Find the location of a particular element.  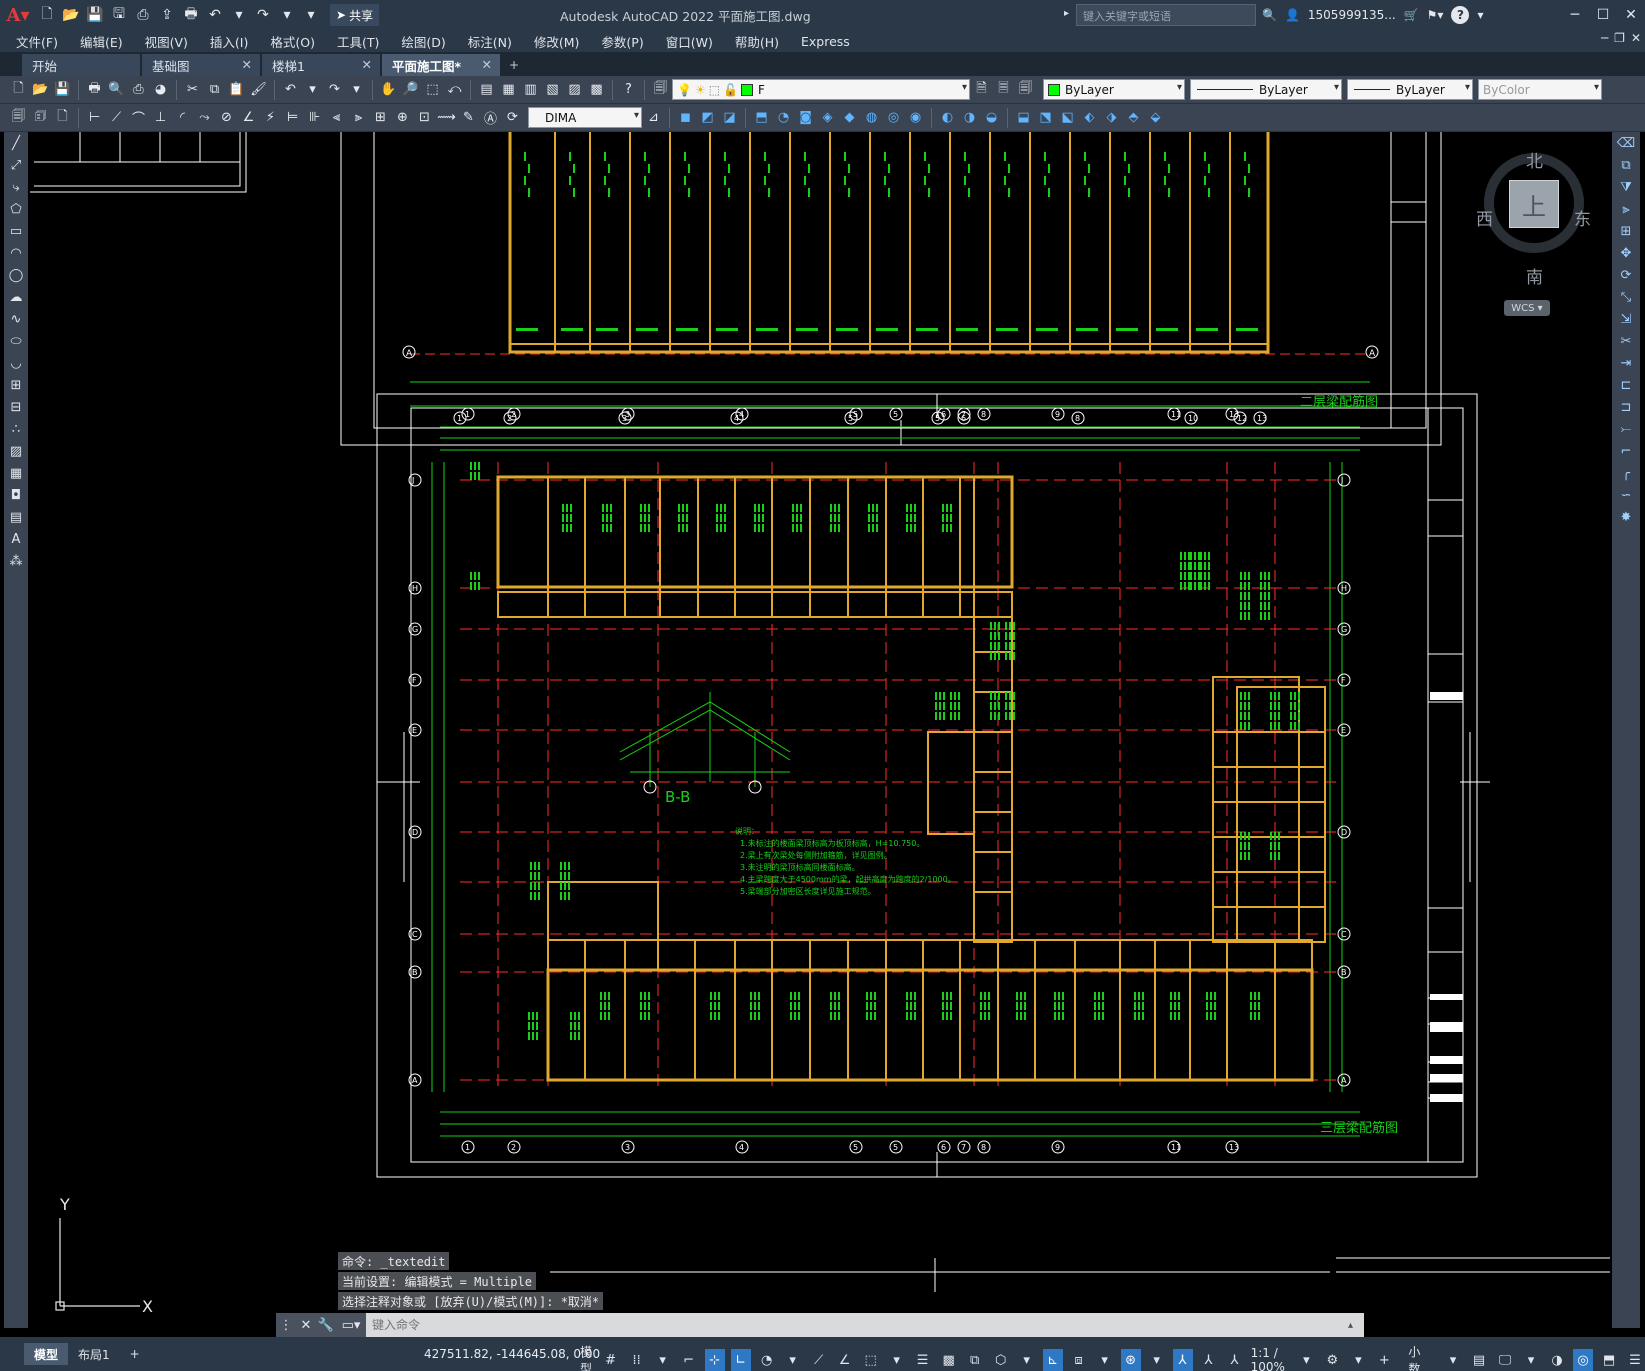

stretch-icon: ⇲ is located at coordinates (1626, 319).